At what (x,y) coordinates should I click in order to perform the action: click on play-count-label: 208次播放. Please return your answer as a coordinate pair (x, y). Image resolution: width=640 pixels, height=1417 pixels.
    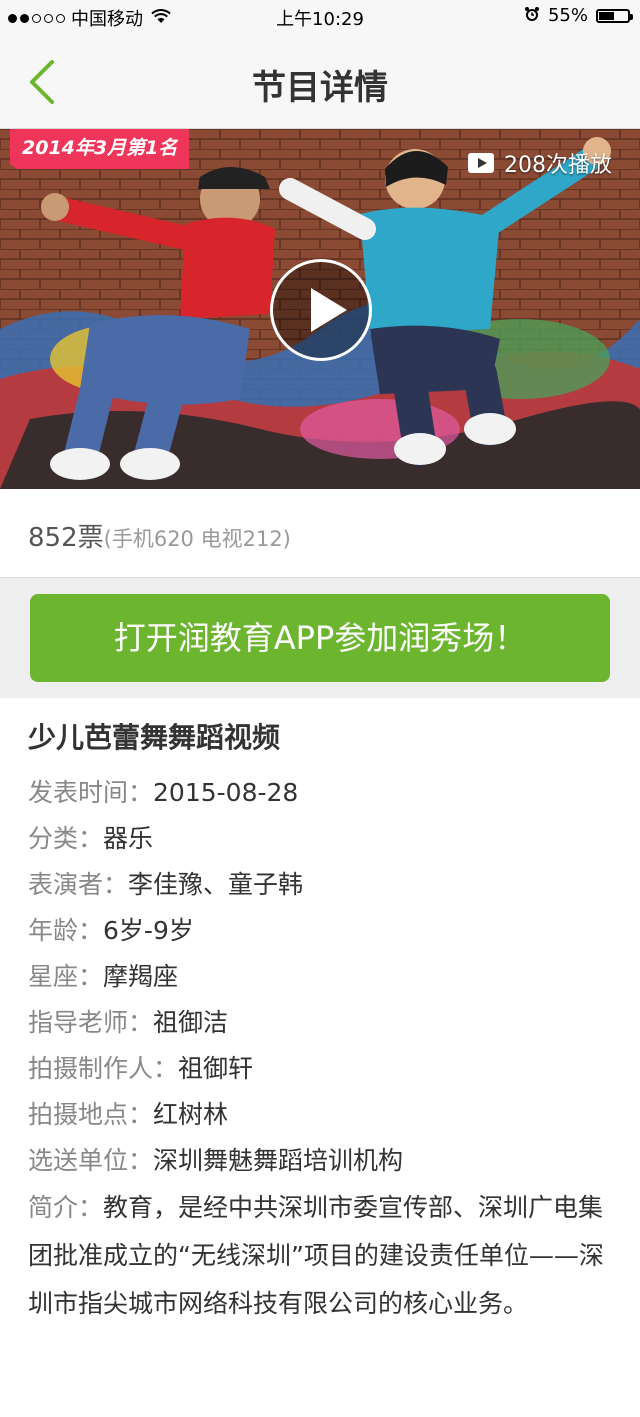
    Looking at the image, I should click on (558, 165).